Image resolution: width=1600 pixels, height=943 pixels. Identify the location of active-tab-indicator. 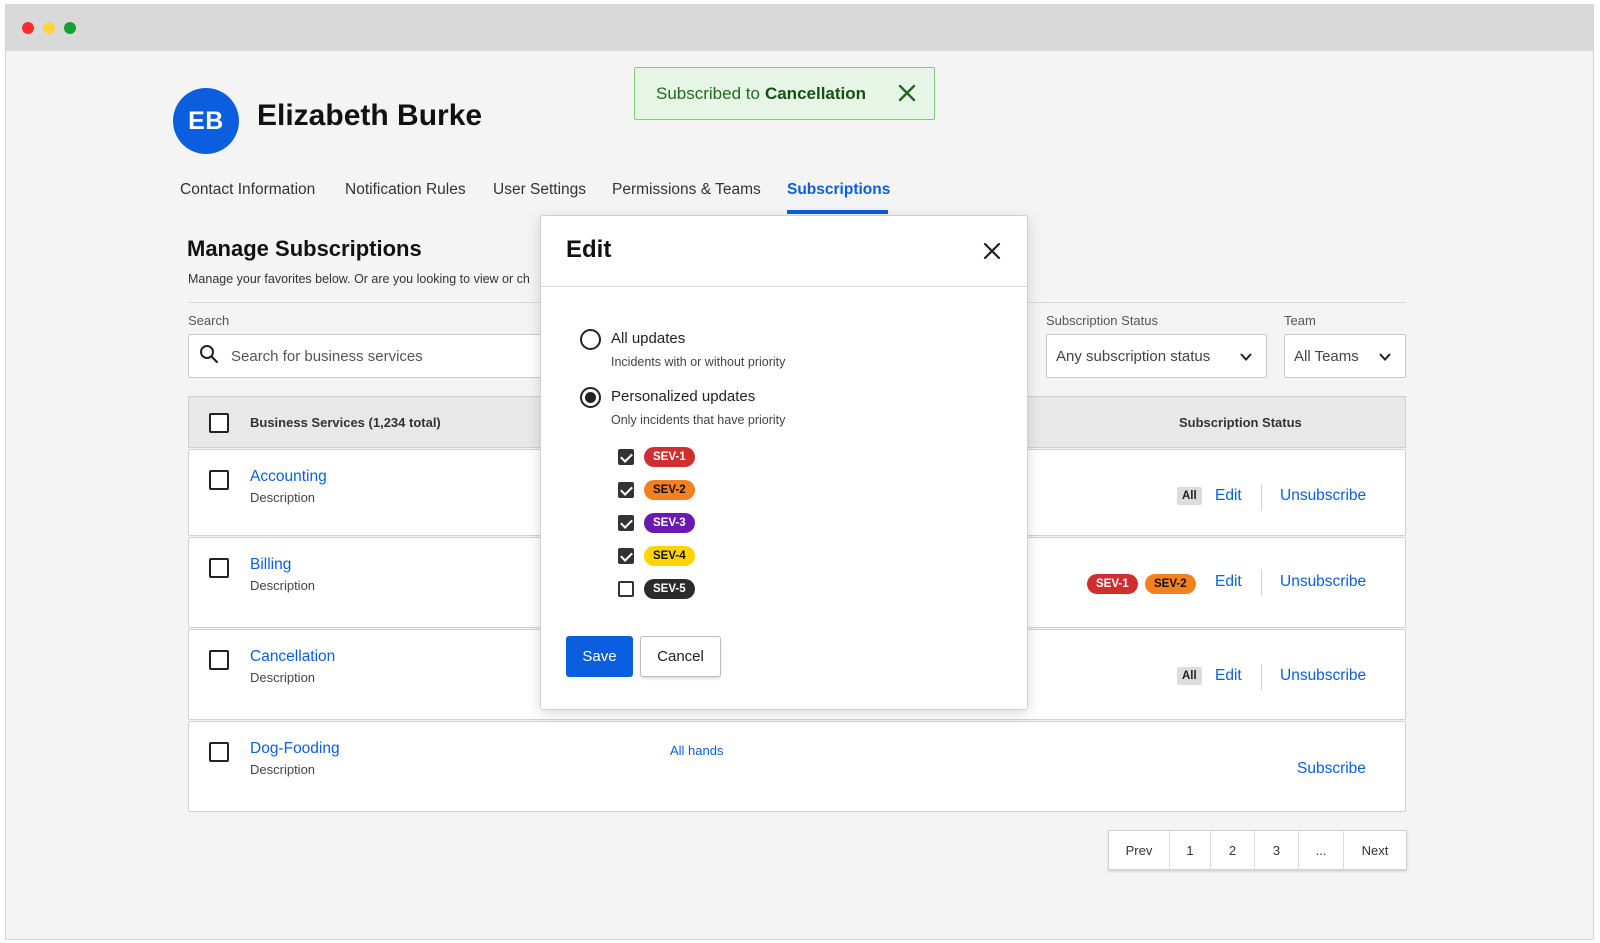
(837, 212).